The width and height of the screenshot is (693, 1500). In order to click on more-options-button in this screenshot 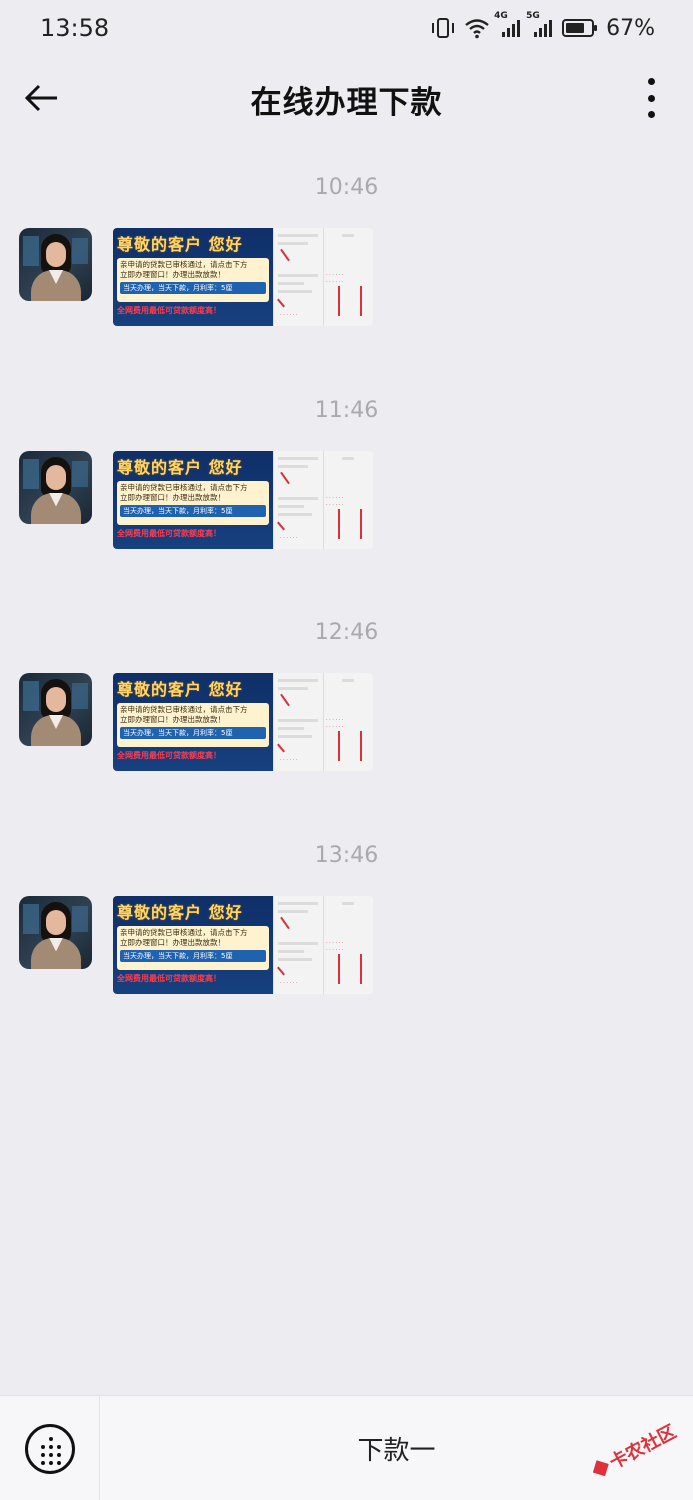, I will do `click(651, 98)`.